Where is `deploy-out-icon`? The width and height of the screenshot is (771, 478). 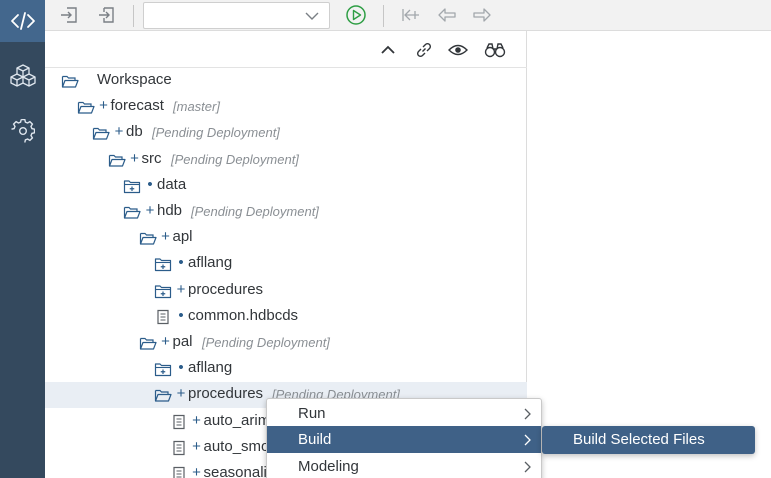
deploy-out-icon is located at coordinates (106, 15).